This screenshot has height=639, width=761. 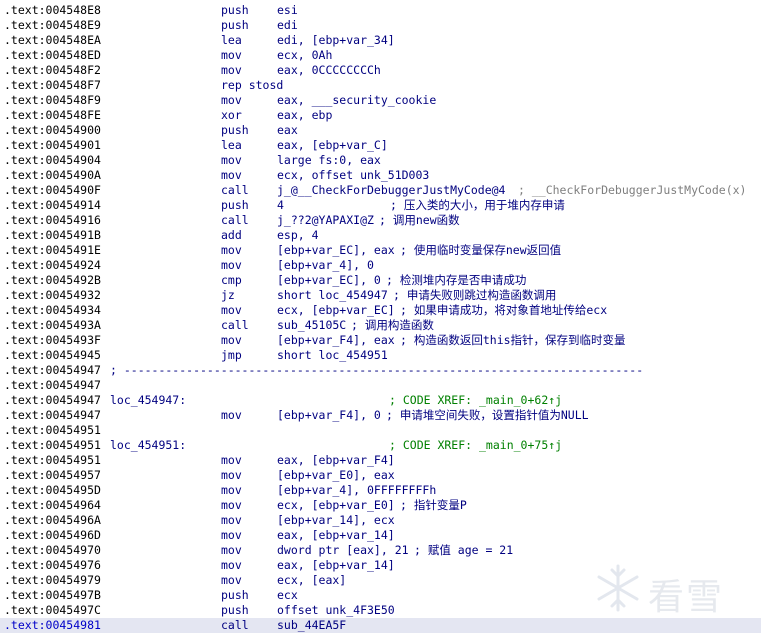 I want to click on disasm-line: .text:004548FE xor eax, ebp, so click(x=380, y=115).